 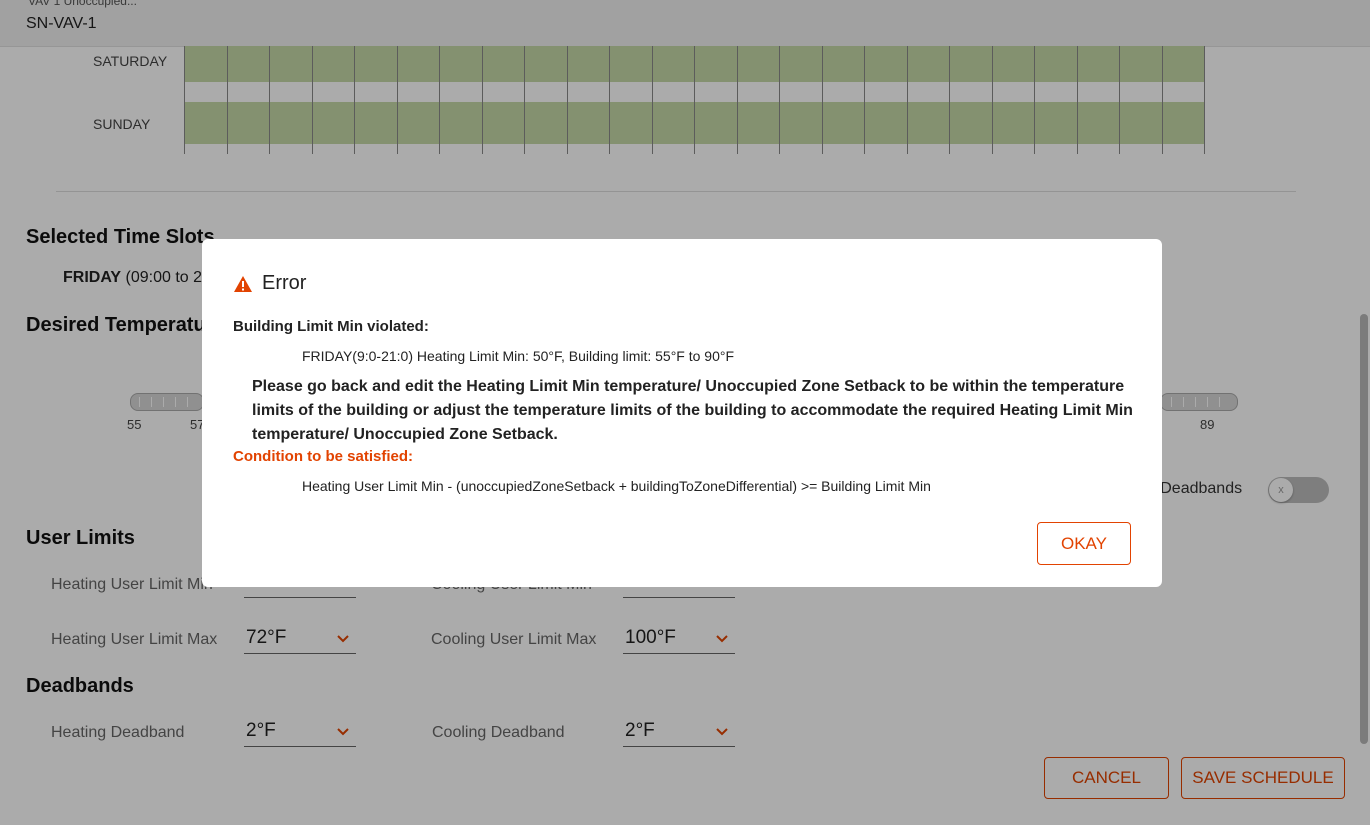 What do you see at coordinates (284, 283) in the screenshot?
I see `dialog-title: Error` at bounding box center [284, 283].